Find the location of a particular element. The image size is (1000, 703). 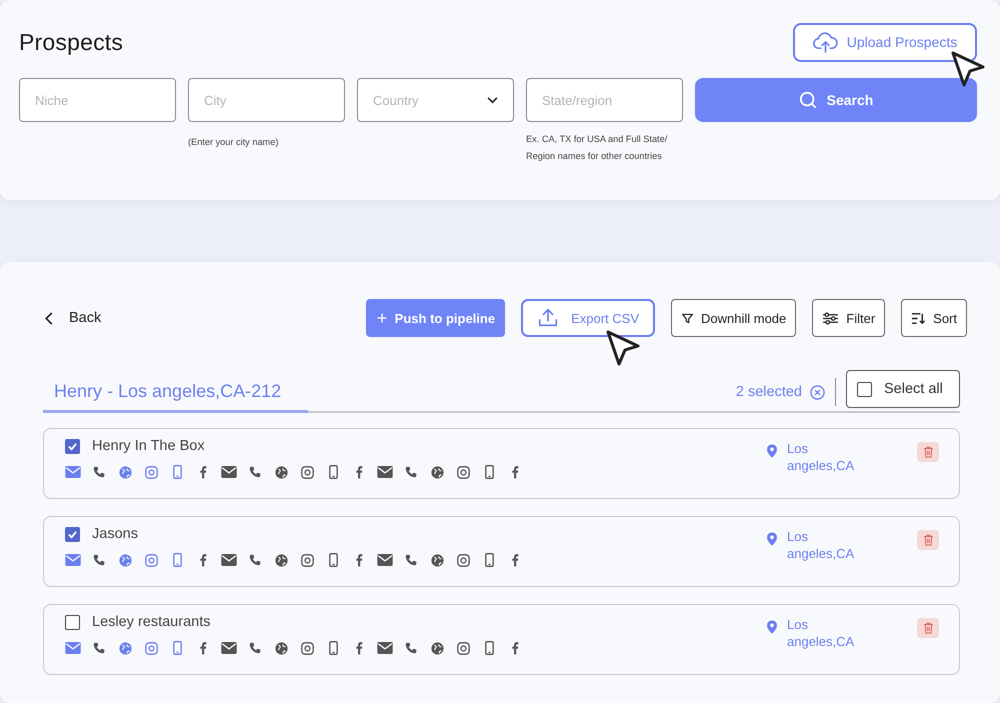

selected-count: 2 selected is located at coordinates (769, 392).